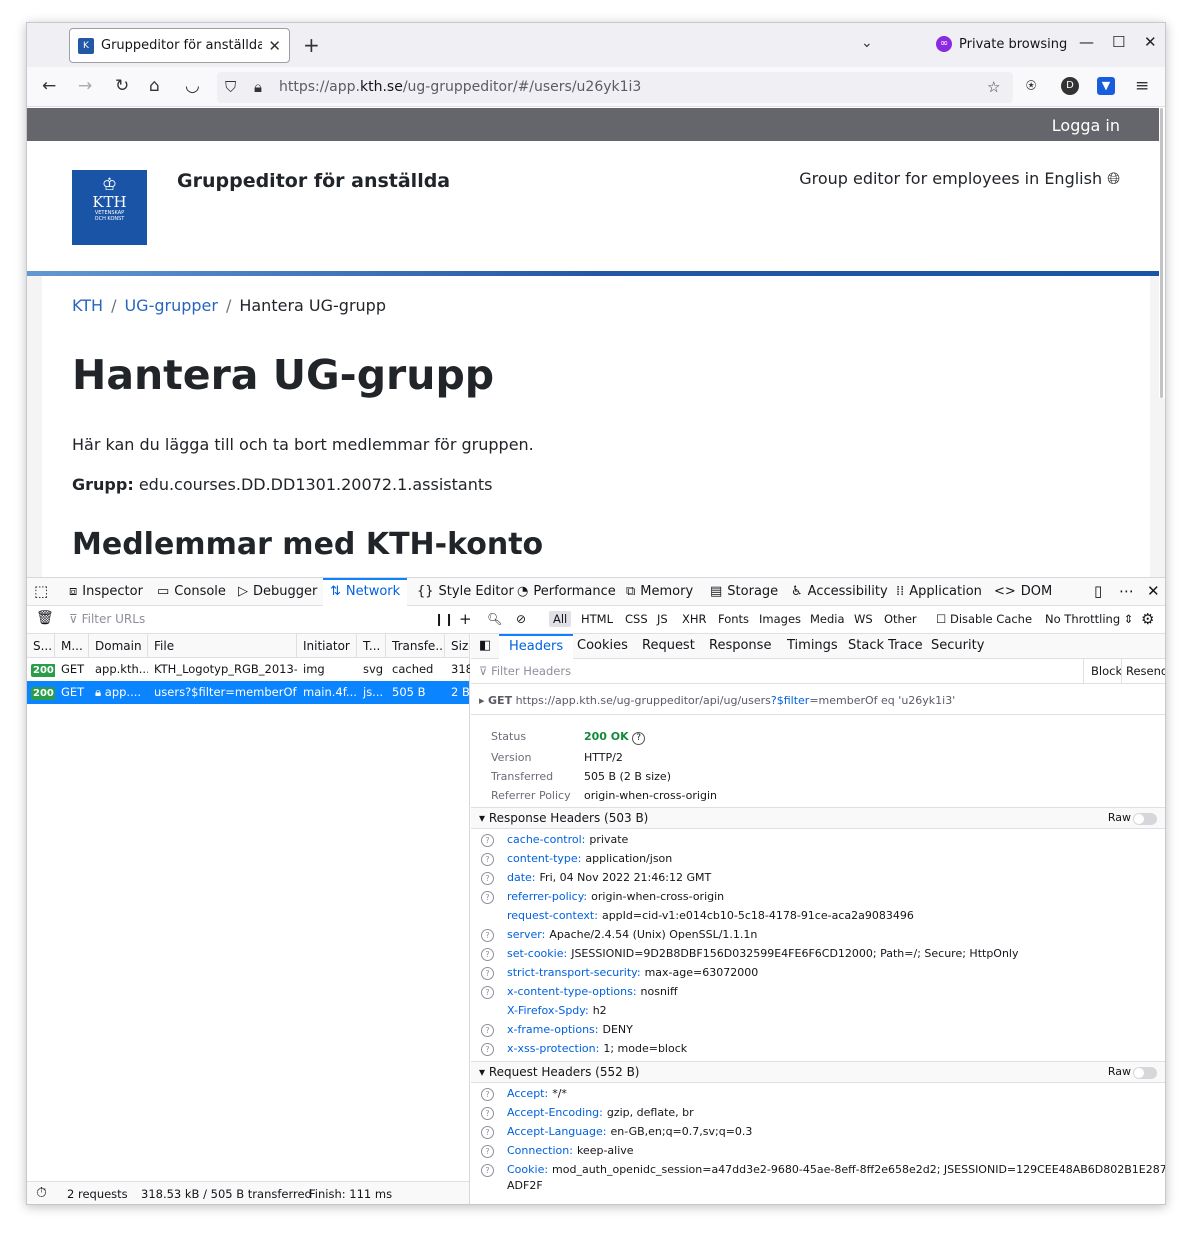 Image resolution: width=1192 pixels, height=1234 pixels. What do you see at coordinates (560, 619) in the screenshot?
I see `filter-all: All` at bounding box center [560, 619].